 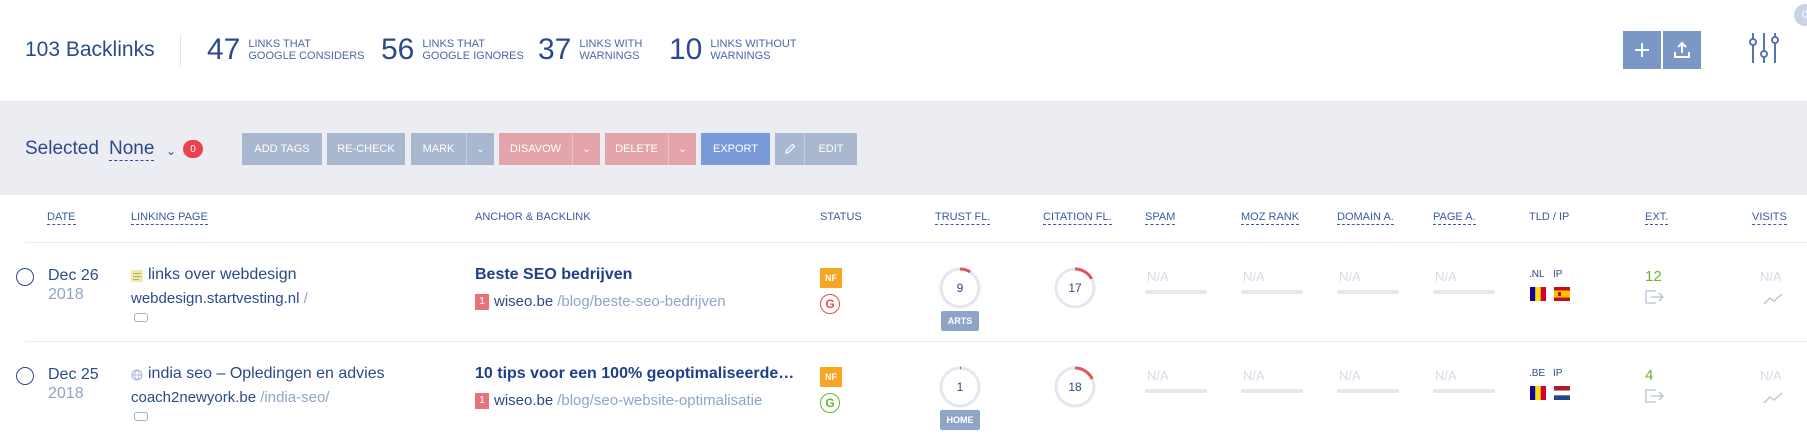 I want to click on stat-label: LINKS THAT GOOGLE CONSIDERS, so click(x=306, y=50).